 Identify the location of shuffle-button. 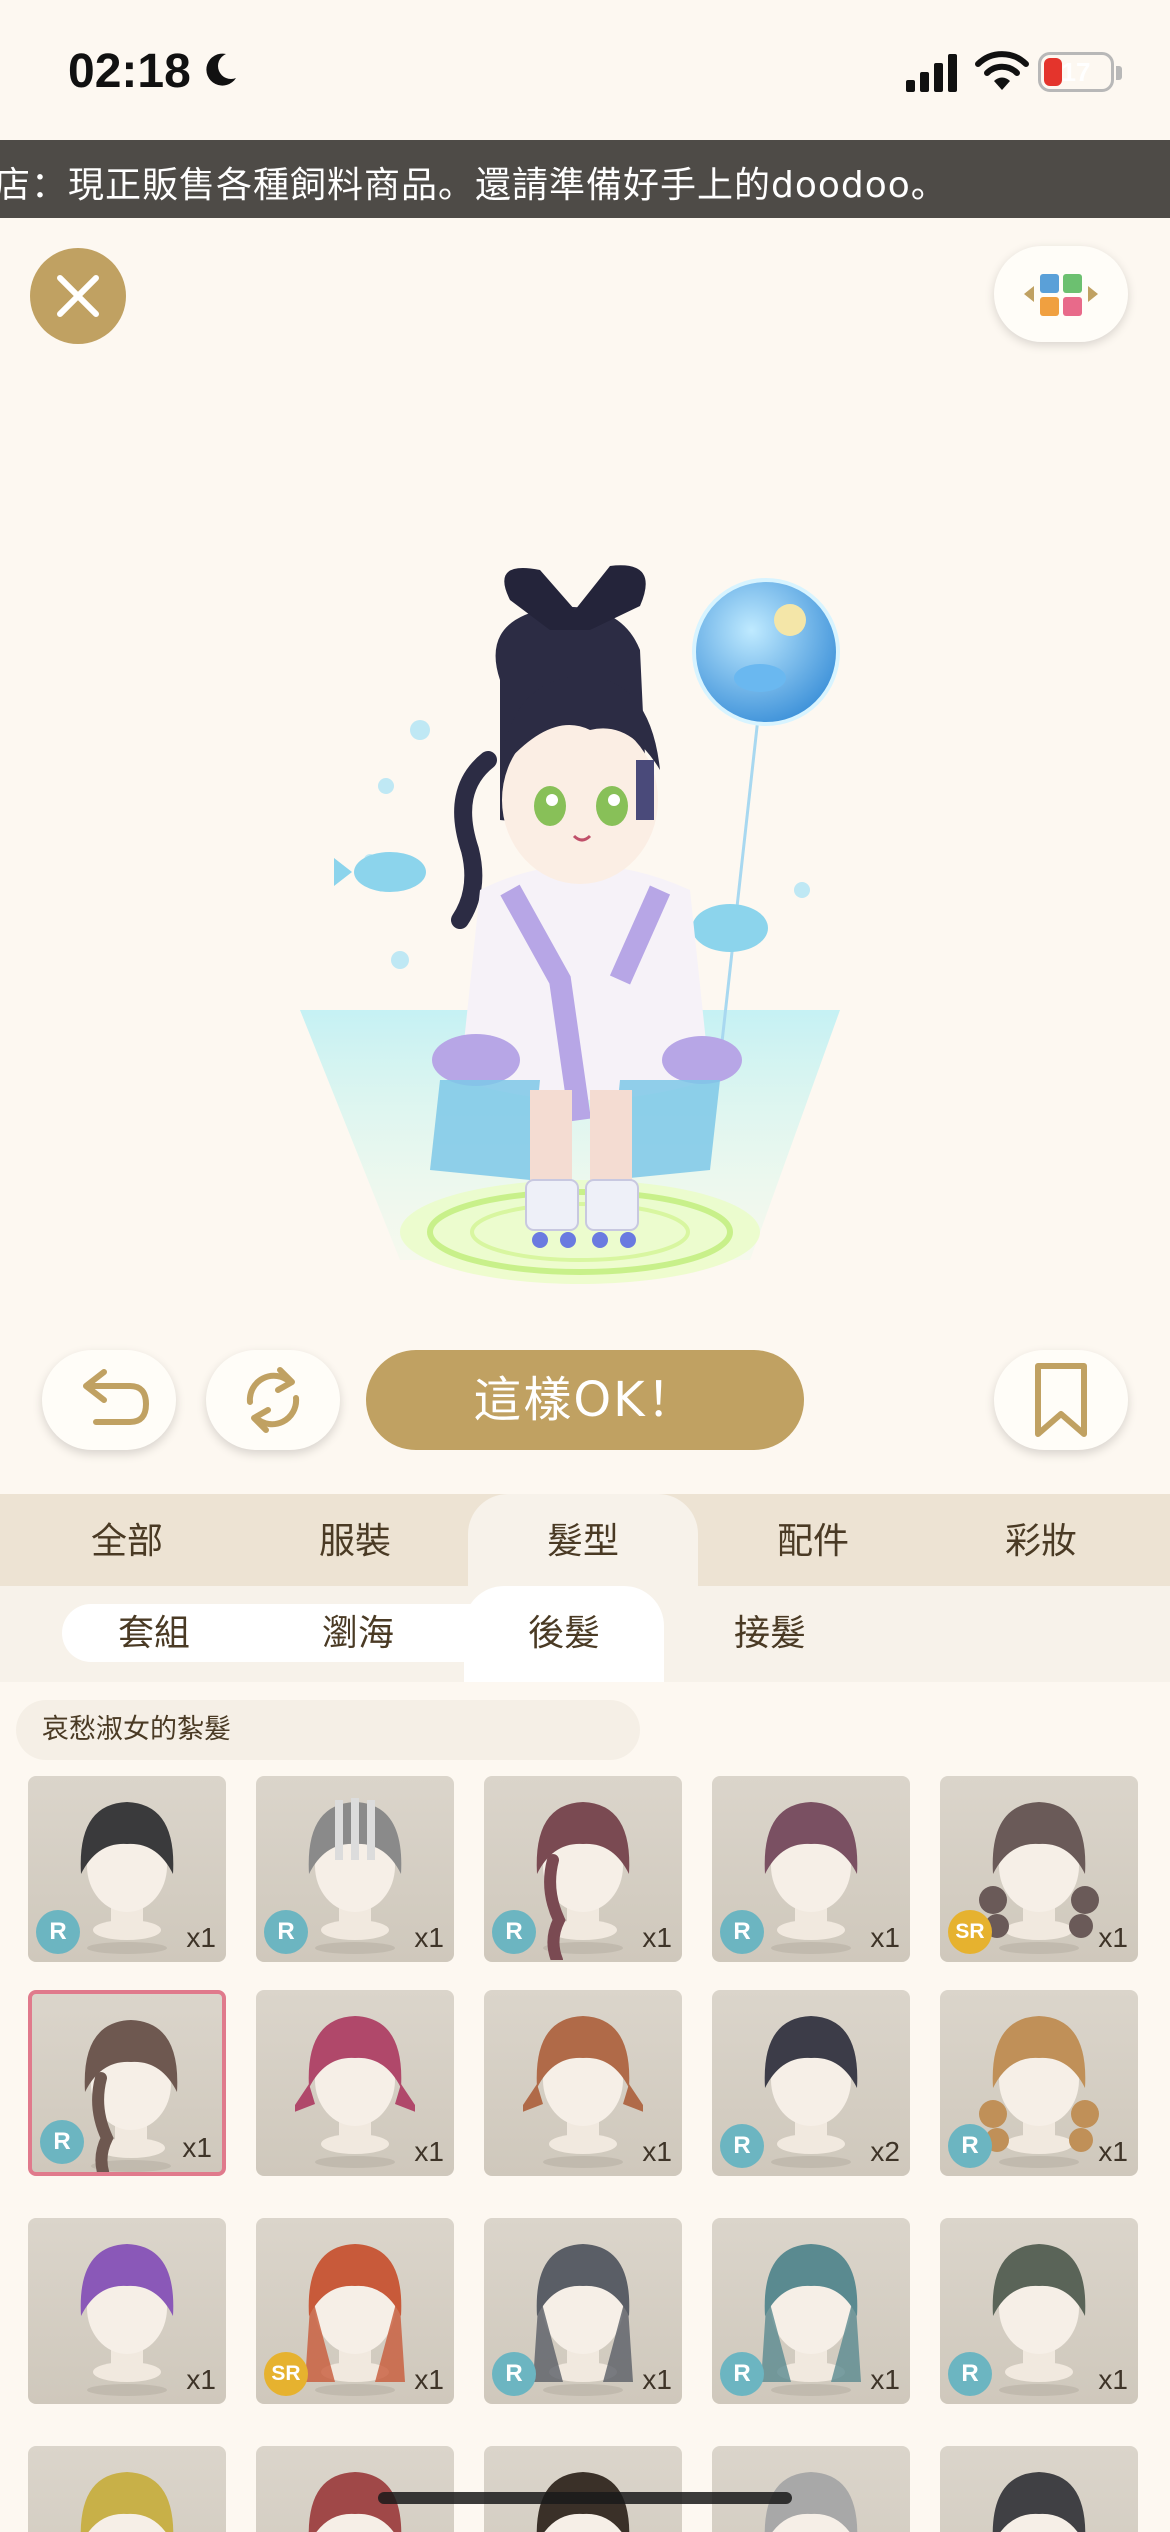
(273, 1400).